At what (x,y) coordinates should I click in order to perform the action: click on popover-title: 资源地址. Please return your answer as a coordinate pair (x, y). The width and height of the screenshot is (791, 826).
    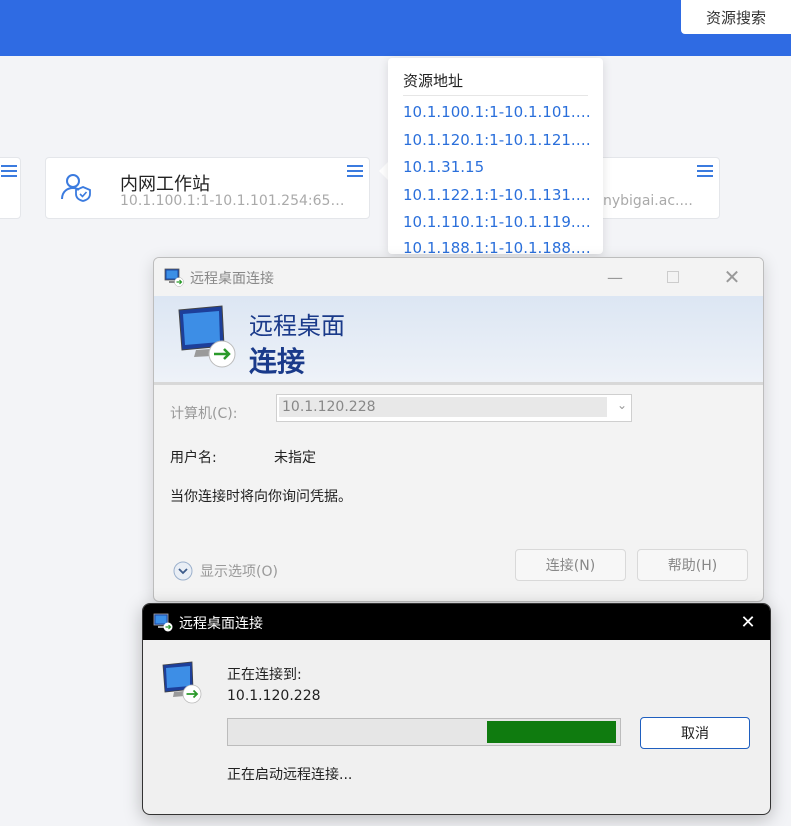
    Looking at the image, I should click on (433, 81).